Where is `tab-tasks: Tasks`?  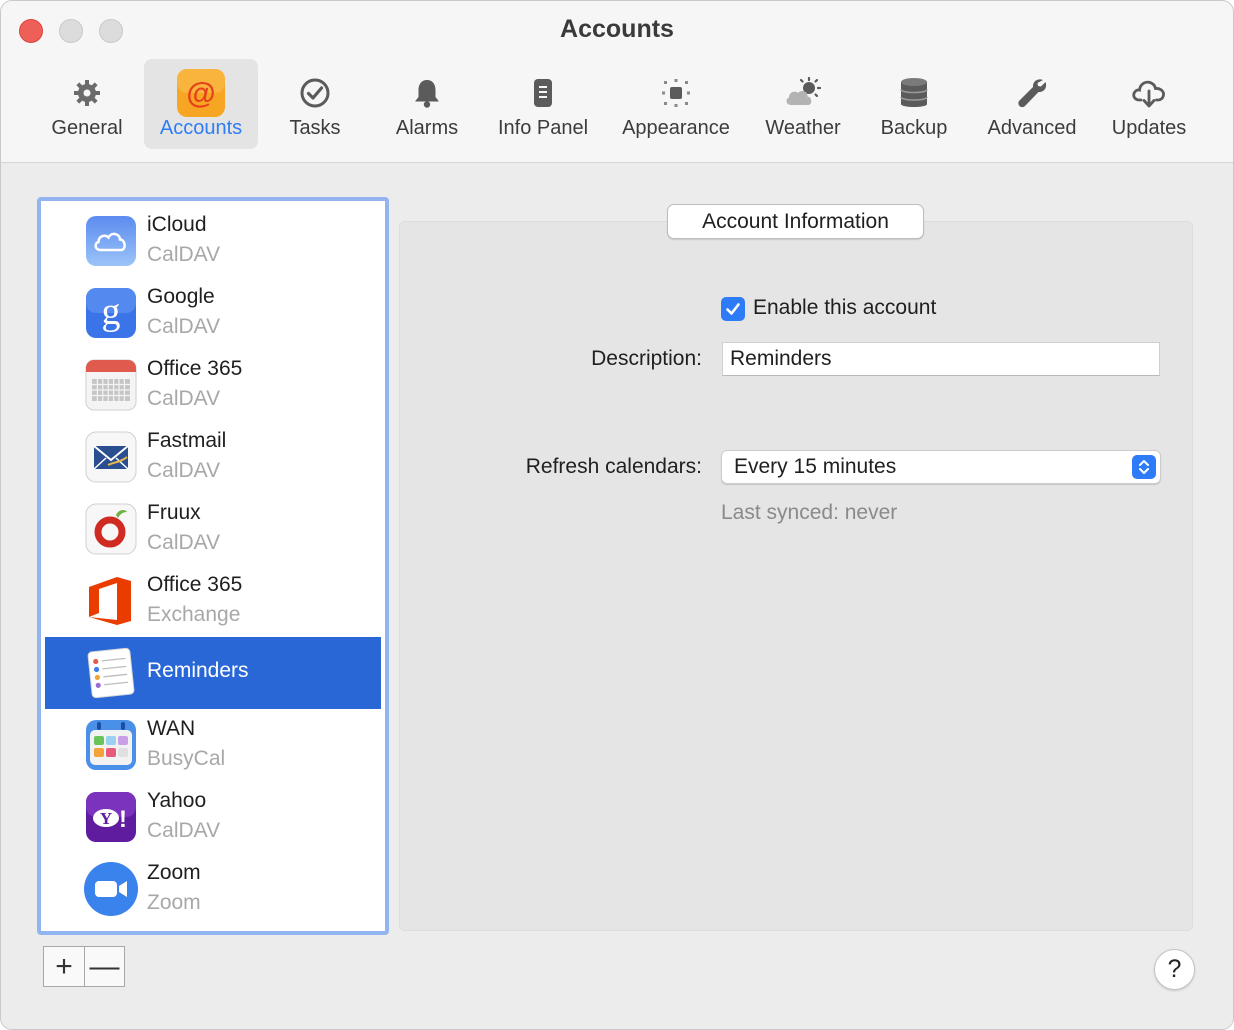
tab-tasks: Tasks is located at coordinates (315, 104).